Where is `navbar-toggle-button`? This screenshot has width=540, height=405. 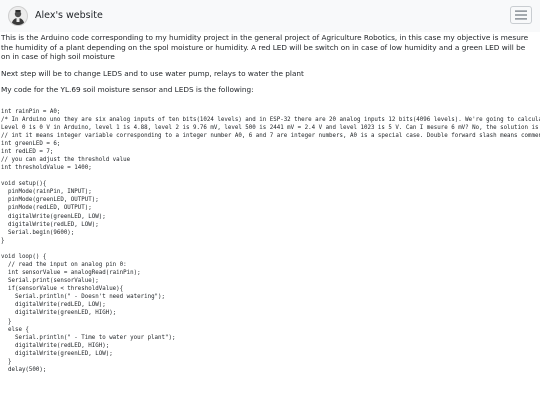
navbar-toggle-button is located at coordinates (521, 15).